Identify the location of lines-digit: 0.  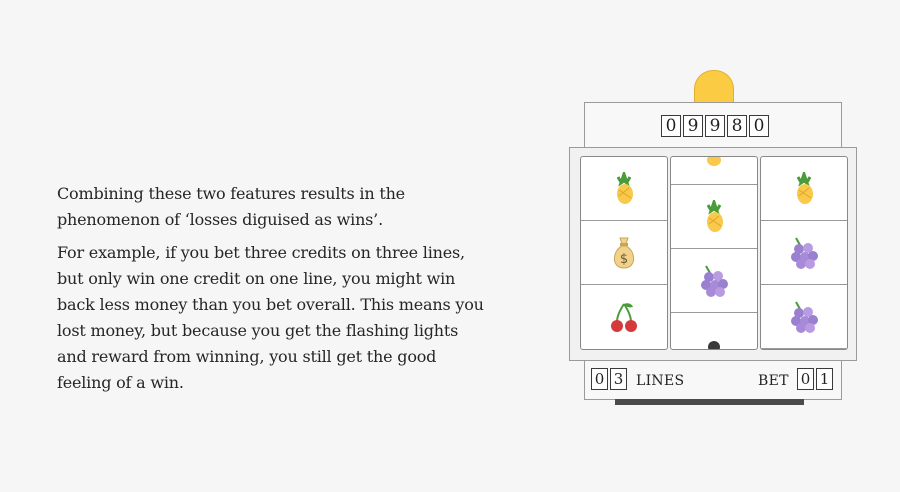
(599, 379).